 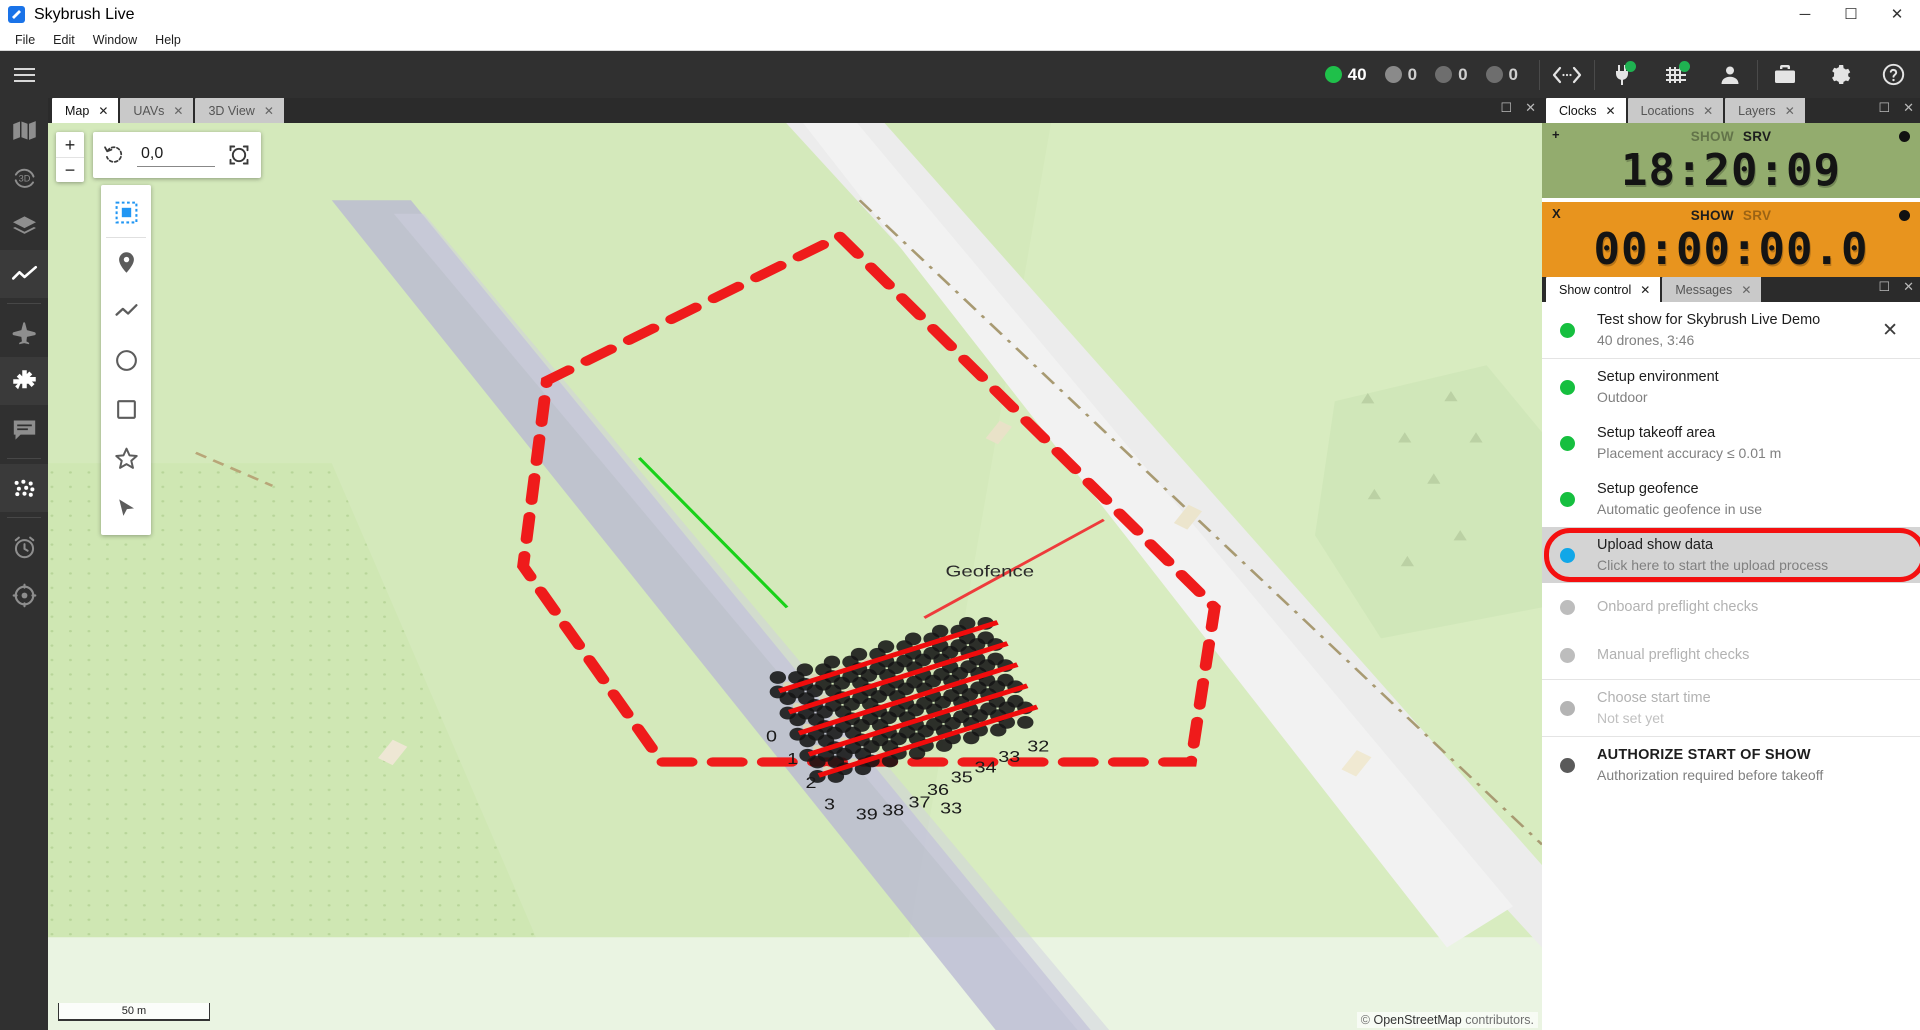 What do you see at coordinates (1401, 75) in the screenshot?
I see `counter-warning: 0` at bounding box center [1401, 75].